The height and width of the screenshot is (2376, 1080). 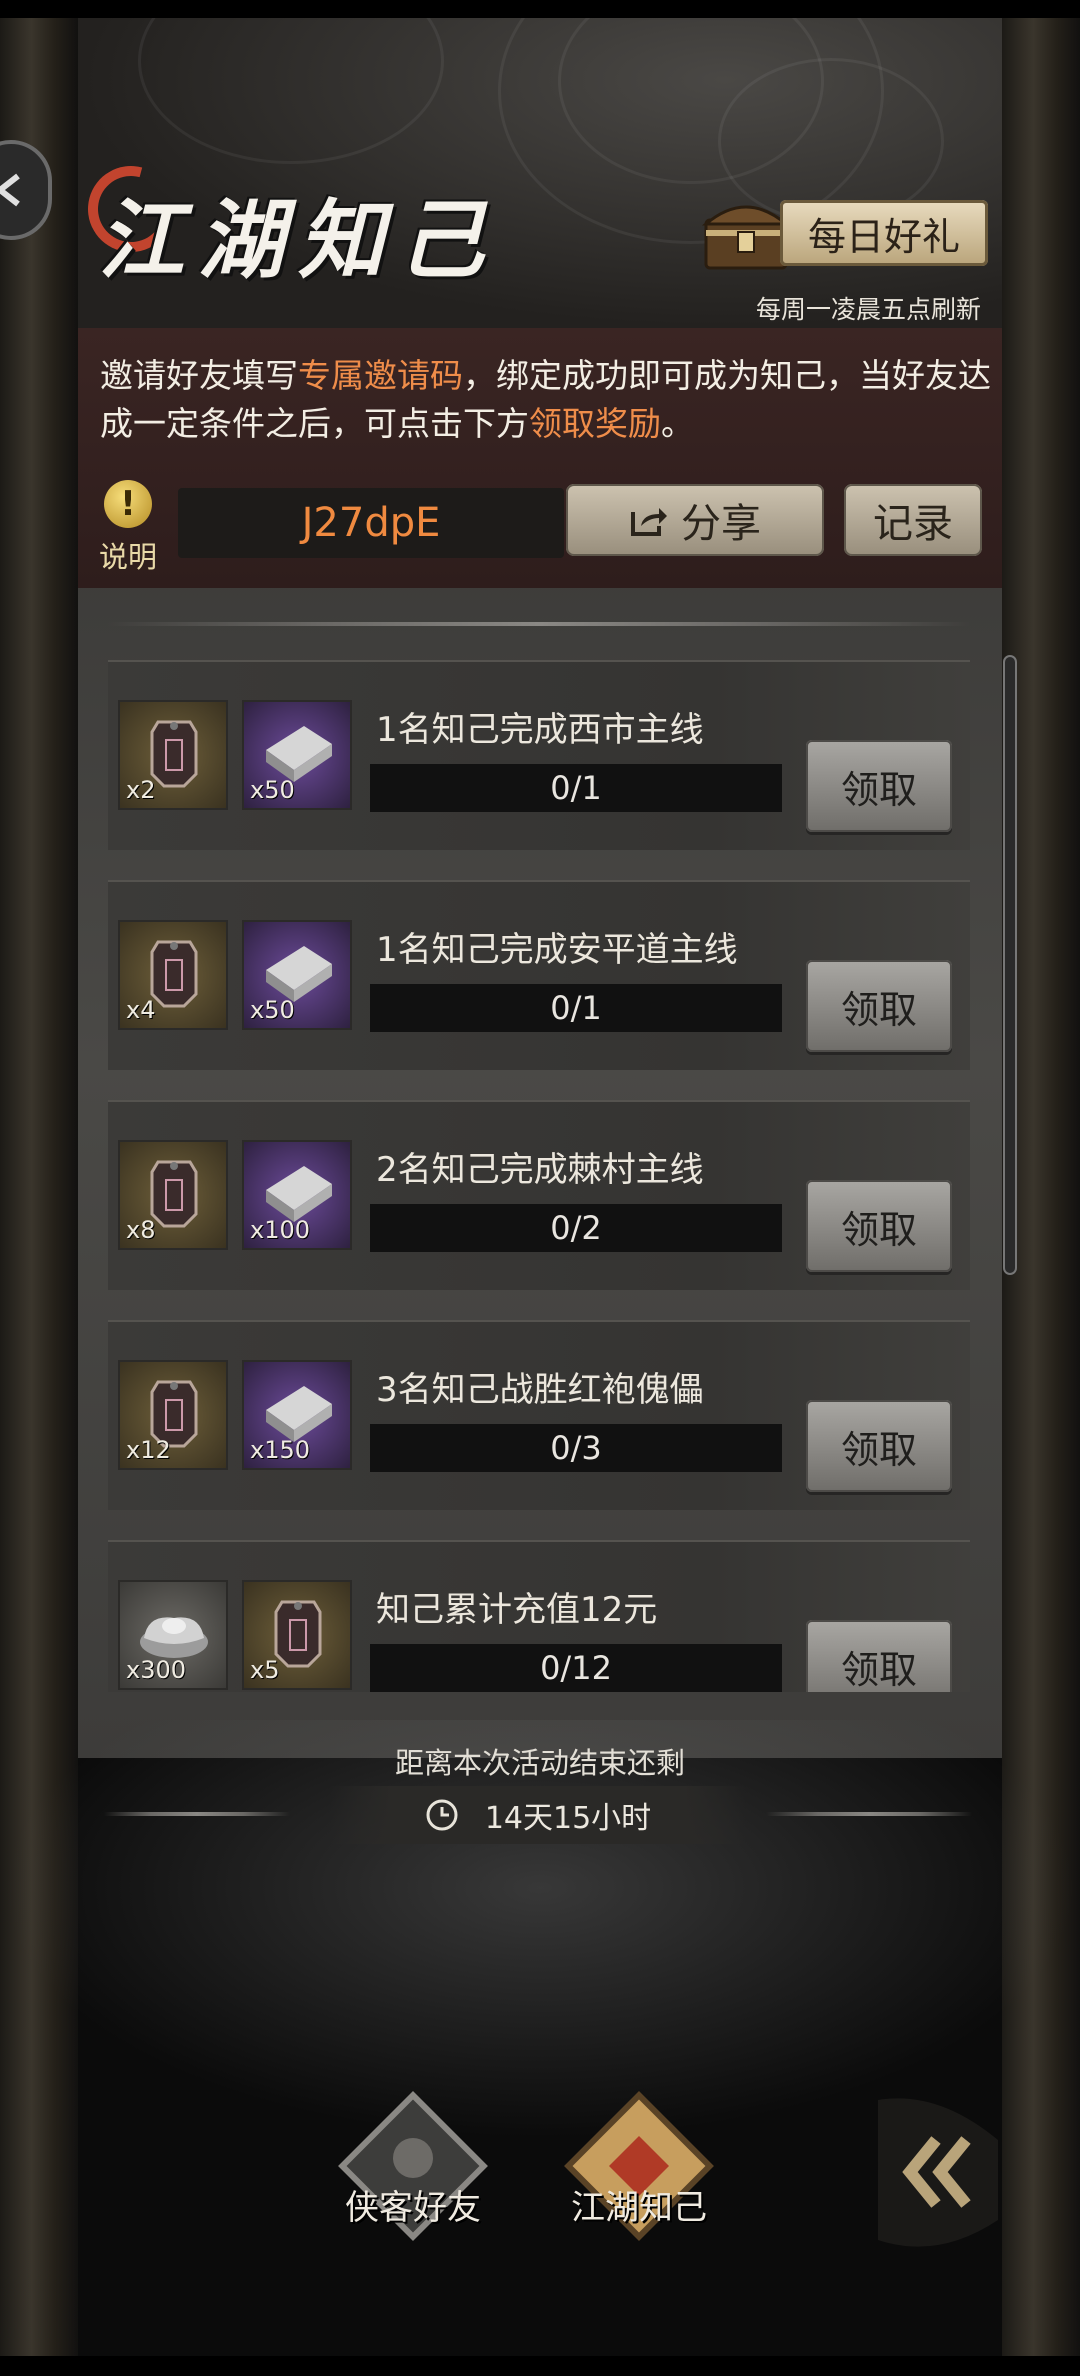 What do you see at coordinates (595, 423) in the screenshot?
I see `claim-reward-highlight: 领取奖励` at bounding box center [595, 423].